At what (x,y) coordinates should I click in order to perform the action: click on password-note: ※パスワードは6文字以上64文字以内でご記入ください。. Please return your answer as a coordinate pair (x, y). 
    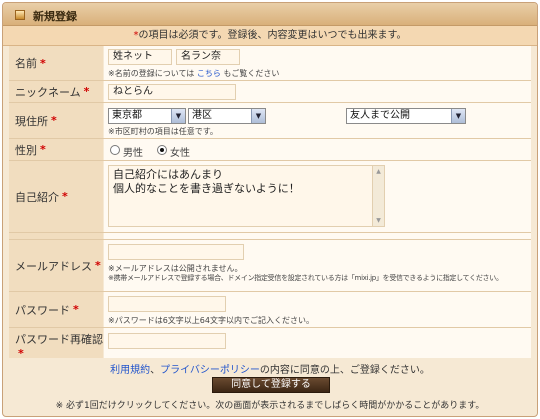
    Looking at the image, I should click on (211, 320).